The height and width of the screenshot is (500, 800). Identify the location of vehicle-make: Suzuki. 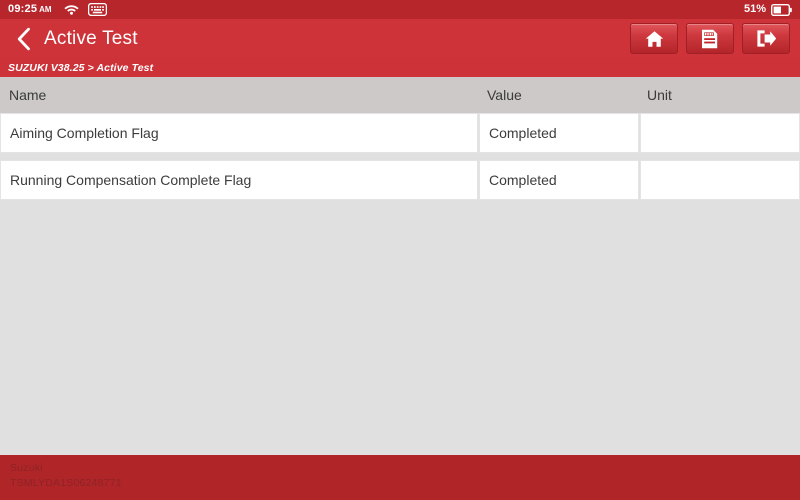
(26, 468).